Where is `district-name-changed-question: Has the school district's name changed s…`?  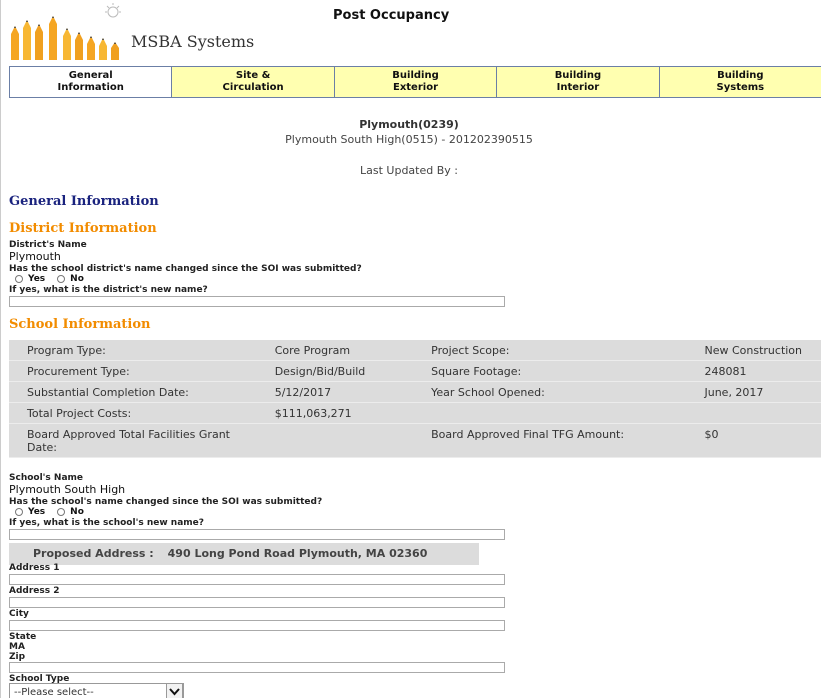
district-name-changed-question: Has the school district's name changed s… is located at coordinates (185, 269).